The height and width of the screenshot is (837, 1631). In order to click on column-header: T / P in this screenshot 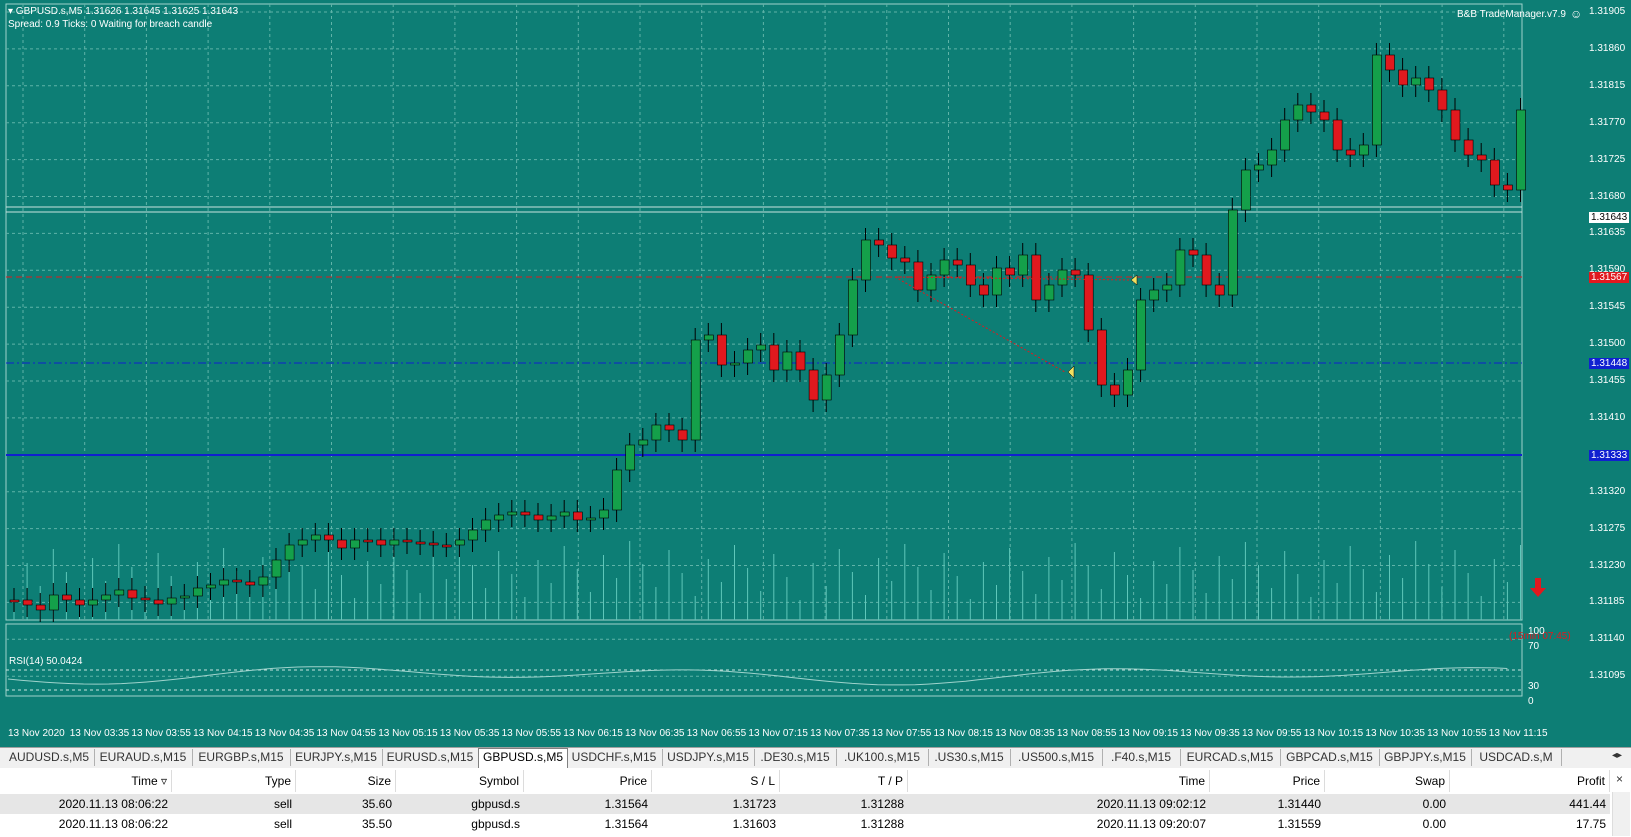, I will do `click(844, 781)`.